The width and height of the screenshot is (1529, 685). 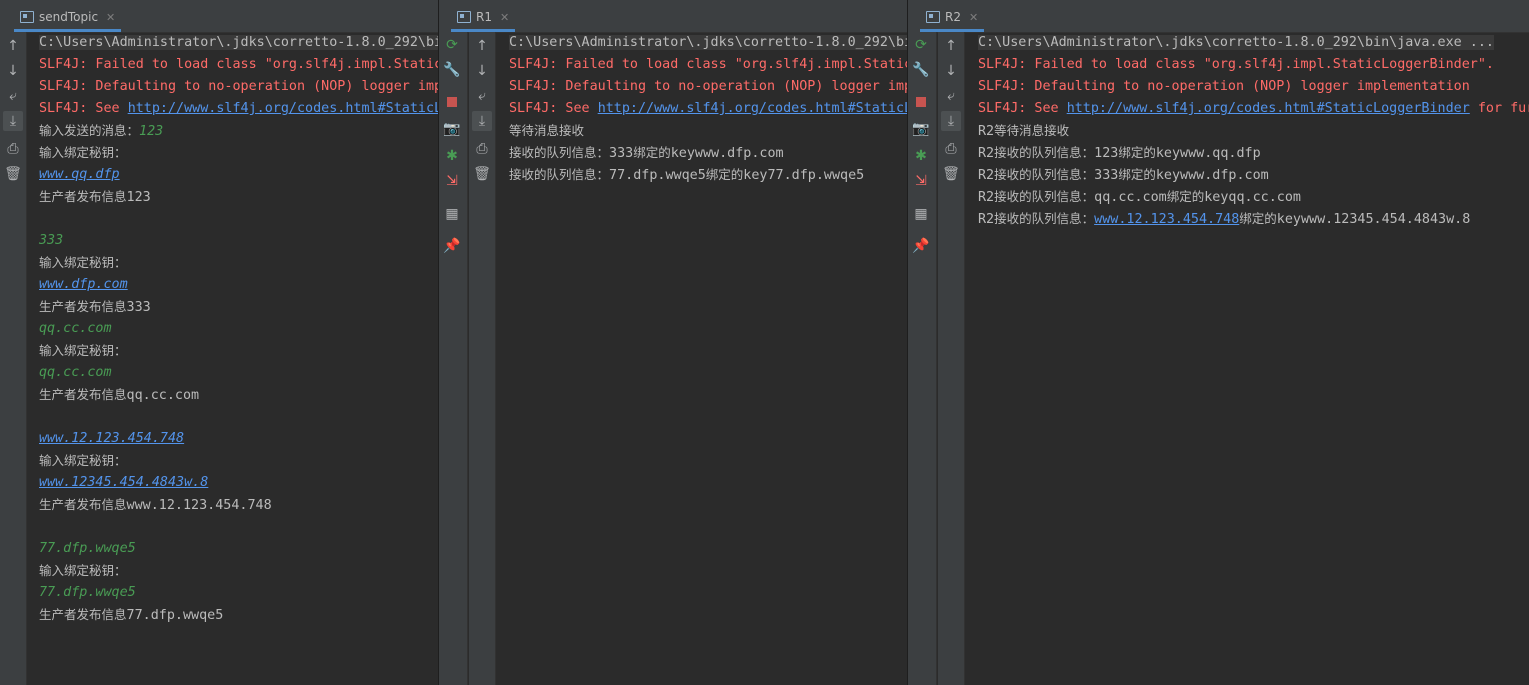 I want to click on console-line: R2等待消息接收, so click(x=1247, y=131).